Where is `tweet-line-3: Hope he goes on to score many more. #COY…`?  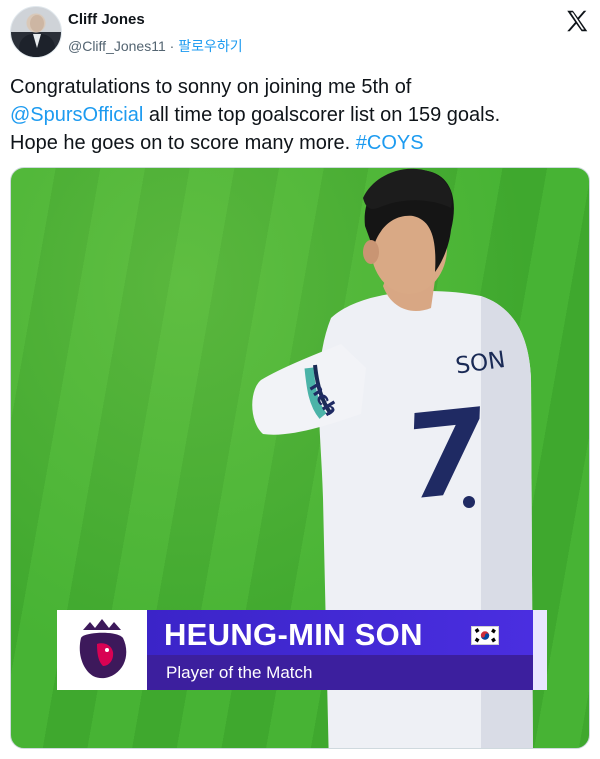 tweet-line-3: Hope he goes on to score many more. #COY… is located at coordinates (300, 143).